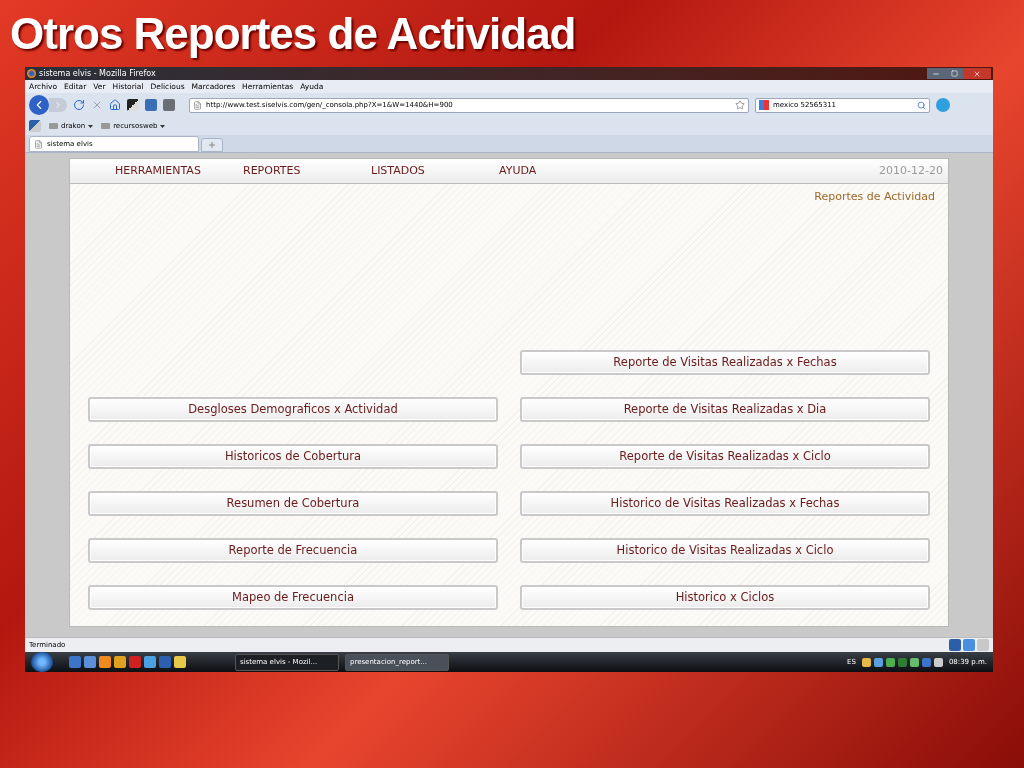  What do you see at coordinates (911, 170) in the screenshot?
I see `date-label: 2010-12-20` at bounding box center [911, 170].